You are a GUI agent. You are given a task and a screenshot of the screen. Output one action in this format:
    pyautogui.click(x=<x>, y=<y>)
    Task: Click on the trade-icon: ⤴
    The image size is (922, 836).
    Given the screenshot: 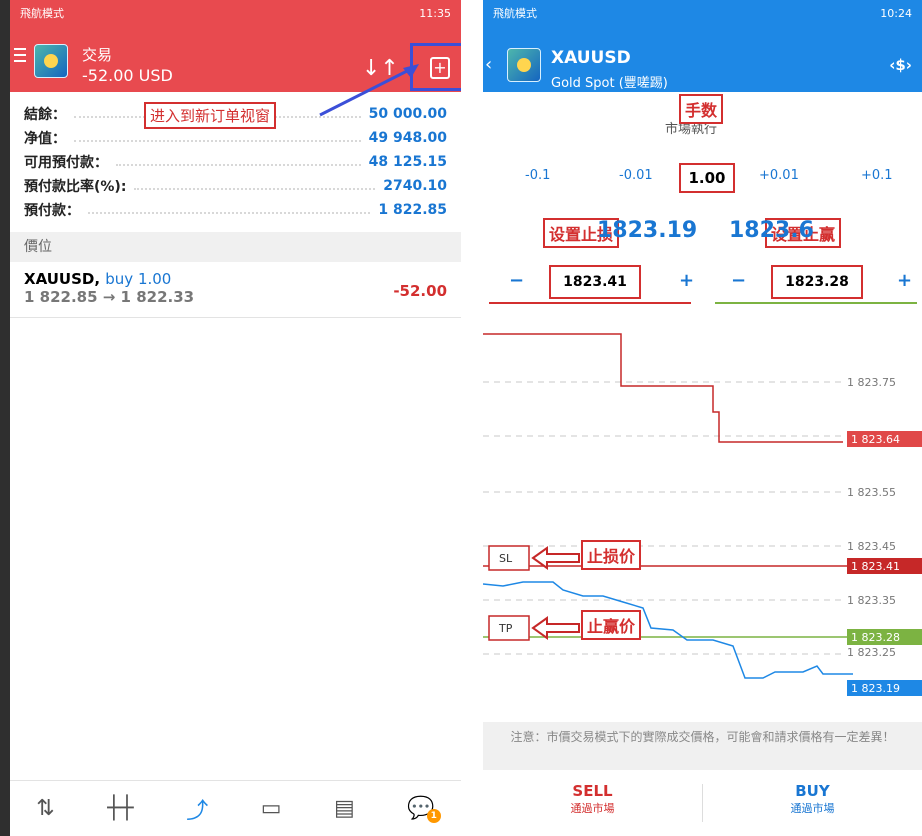 What is the action you would take?
    pyautogui.click(x=197, y=809)
    